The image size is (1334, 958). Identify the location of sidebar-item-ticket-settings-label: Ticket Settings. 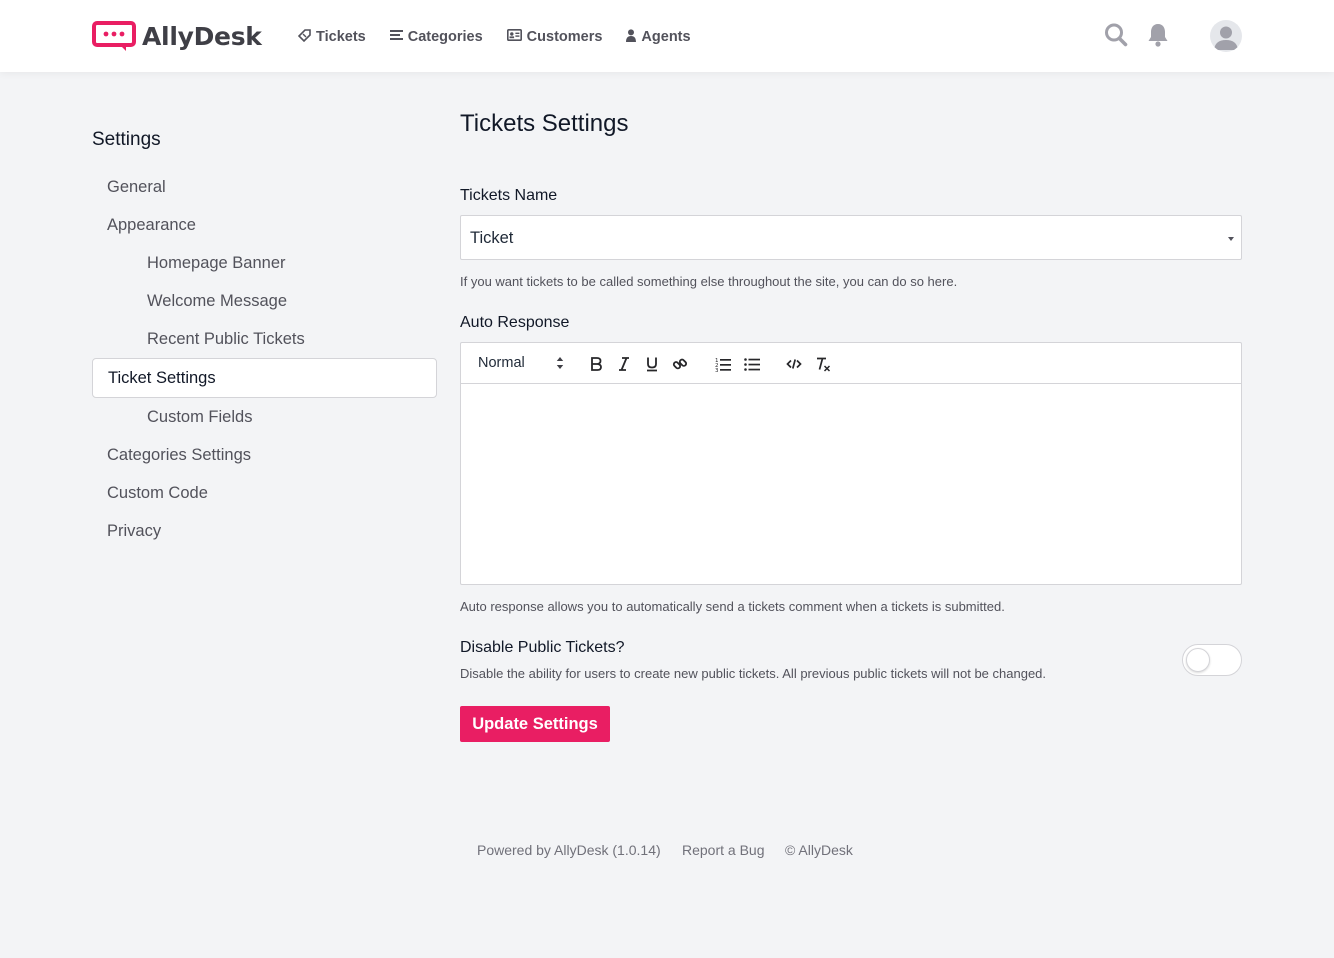
(162, 378).